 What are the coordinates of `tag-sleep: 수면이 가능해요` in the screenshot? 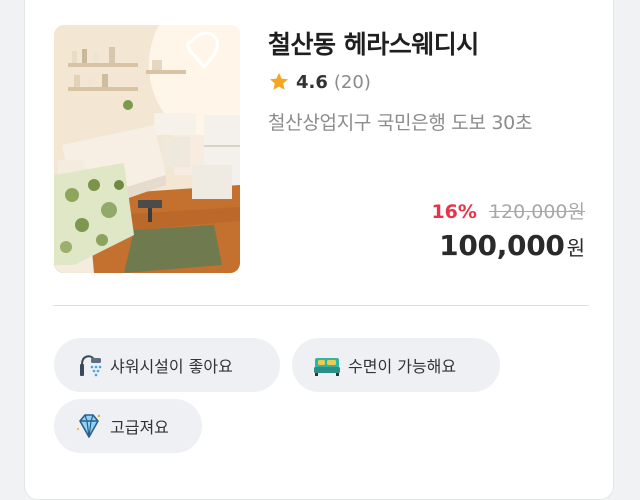 It's located at (396, 365).